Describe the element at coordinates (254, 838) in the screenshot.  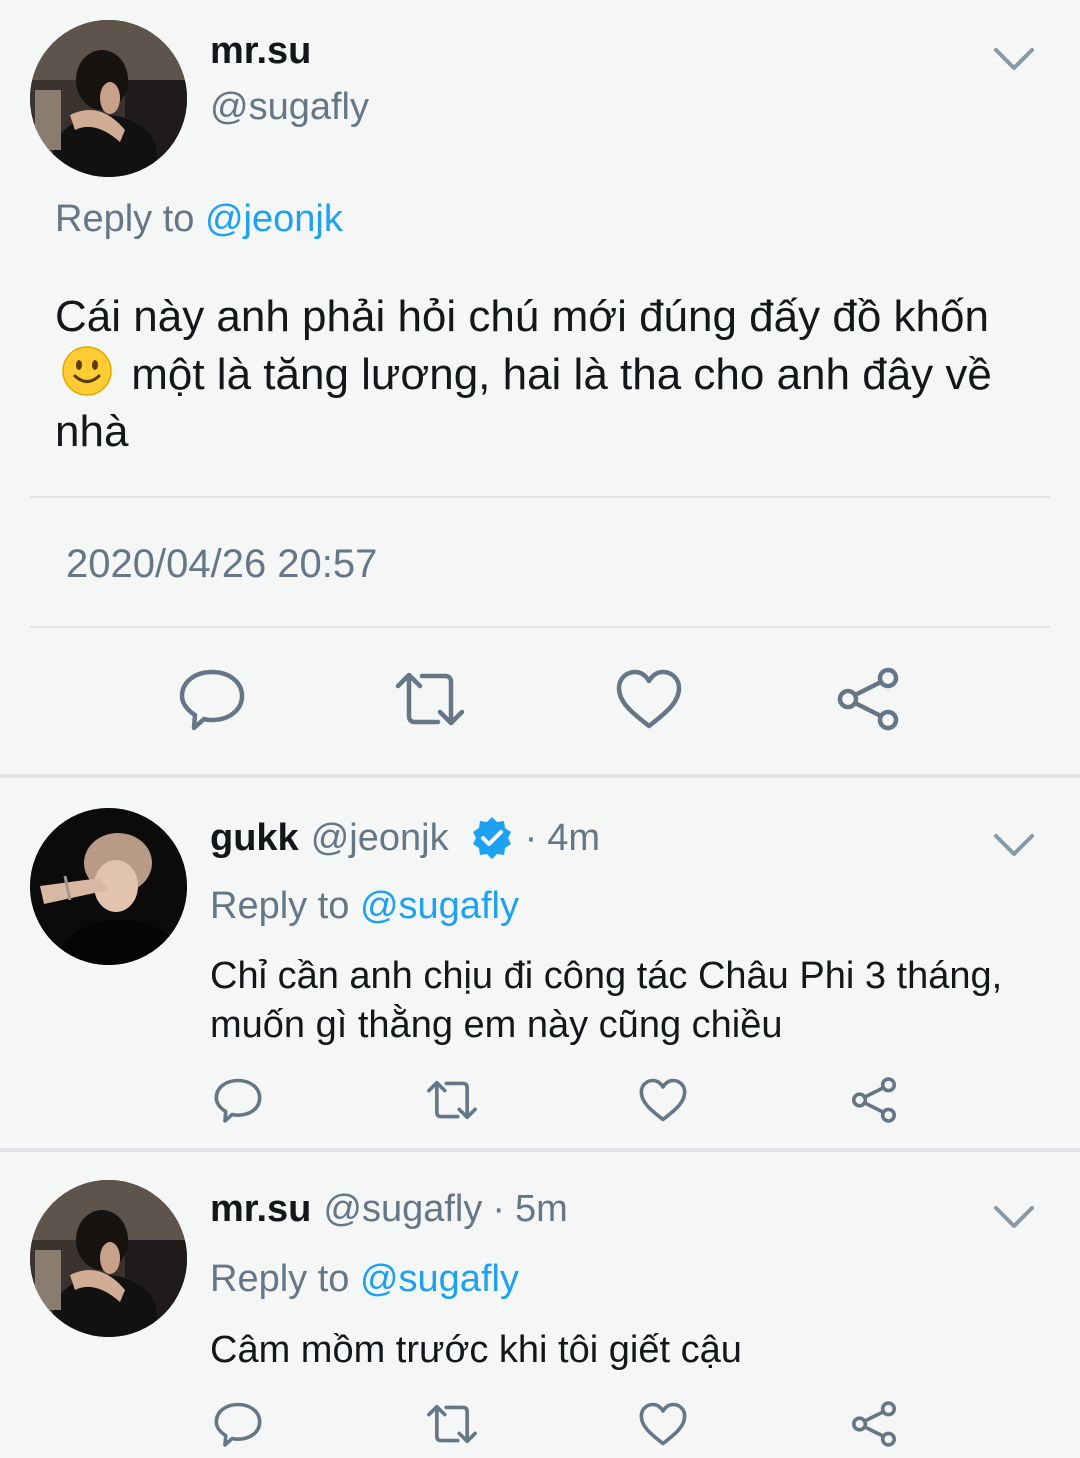
I see `display-name: gukk` at that location.